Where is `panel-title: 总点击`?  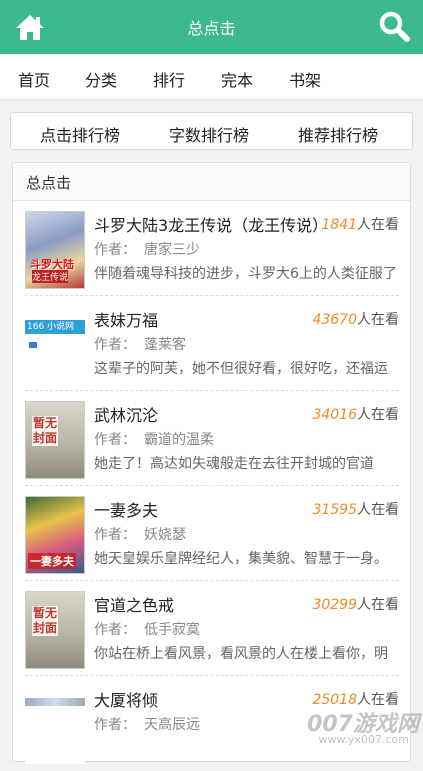 panel-title: 总点击 is located at coordinates (211, 182).